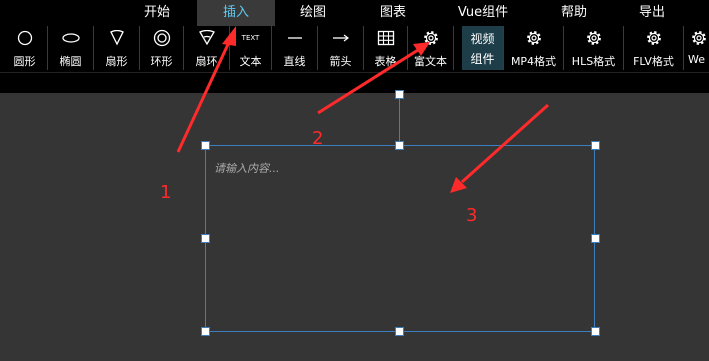  What do you see at coordinates (116, 38) in the screenshot?
I see `sector-icon` at bounding box center [116, 38].